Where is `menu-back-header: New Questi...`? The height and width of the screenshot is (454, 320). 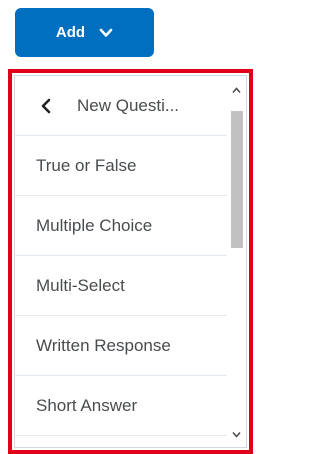 menu-back-header: New Questi... is located at coordinates (123, 106).